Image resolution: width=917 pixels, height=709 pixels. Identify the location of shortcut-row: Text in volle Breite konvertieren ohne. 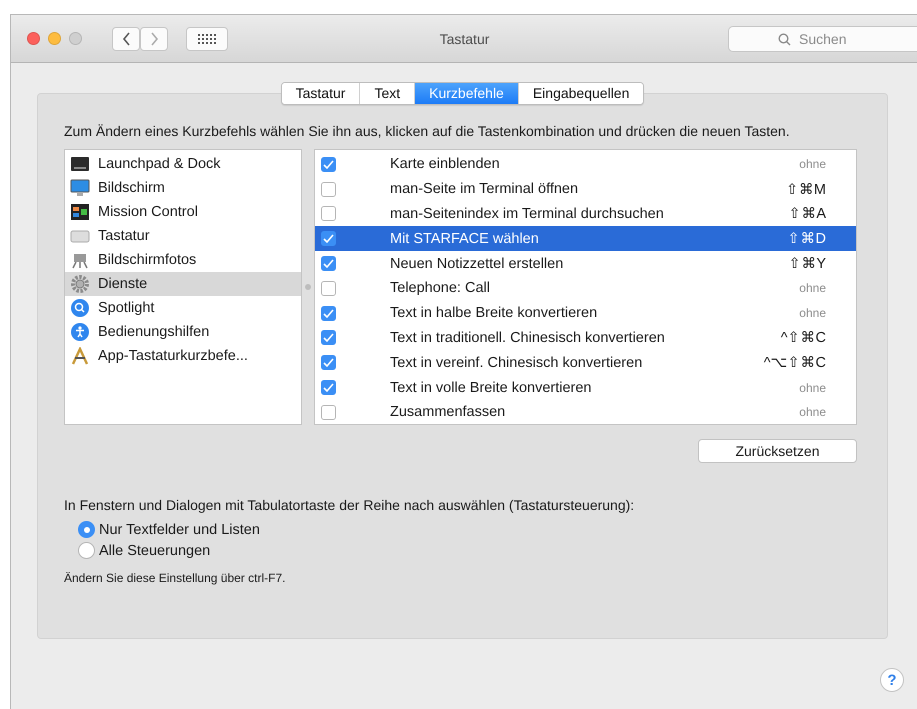
(585, 387).